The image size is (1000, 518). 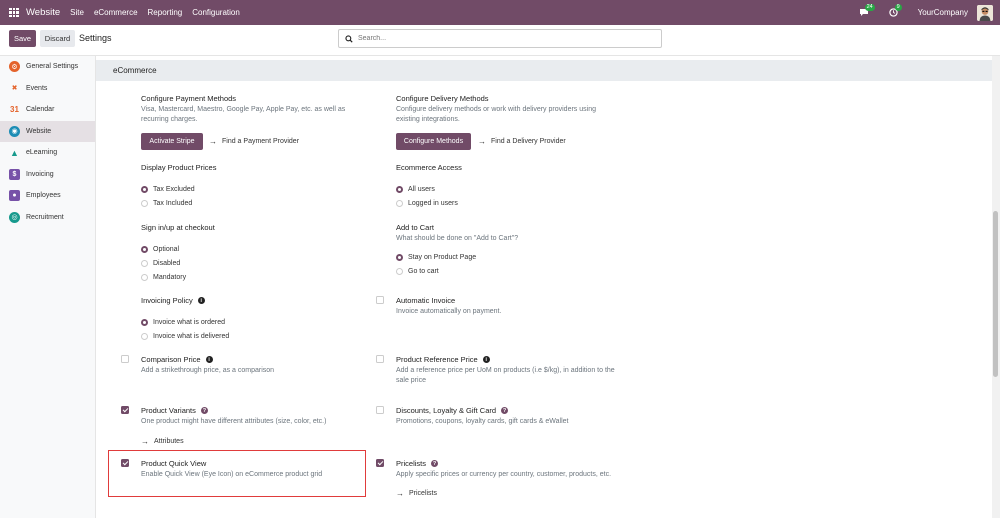 What do you see at coordinates (449, 311) in the screenshot?
I see `setting-description: Invoice automatically on payment.` at bounding box center [449, 311].